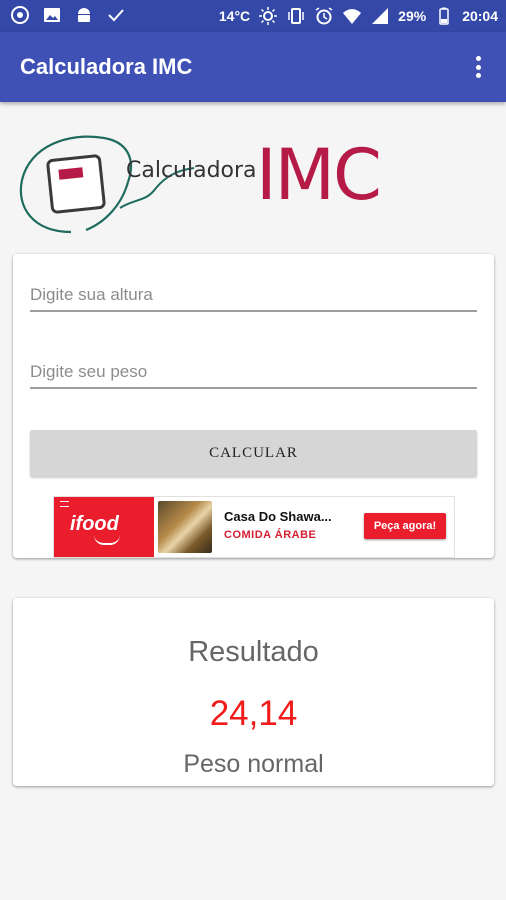 This screenshot has height=900, width=506. What do you see at coordinates (319, 175) in the screenshot?
I see `logo-accent: IMC` at bounding box center [319, 175].